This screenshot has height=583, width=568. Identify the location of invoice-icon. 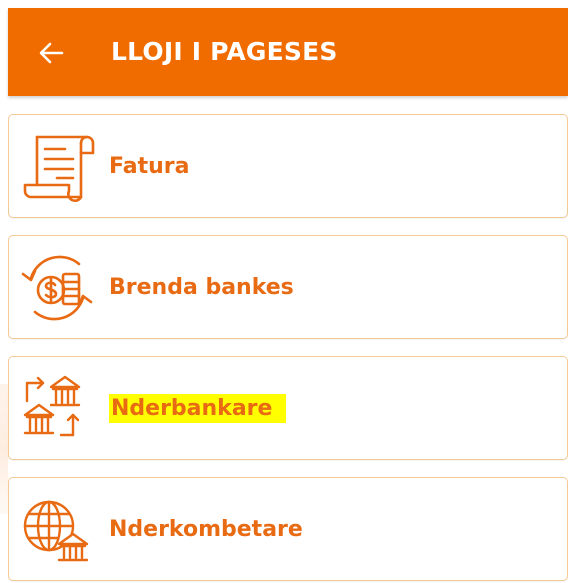
(57, 167).